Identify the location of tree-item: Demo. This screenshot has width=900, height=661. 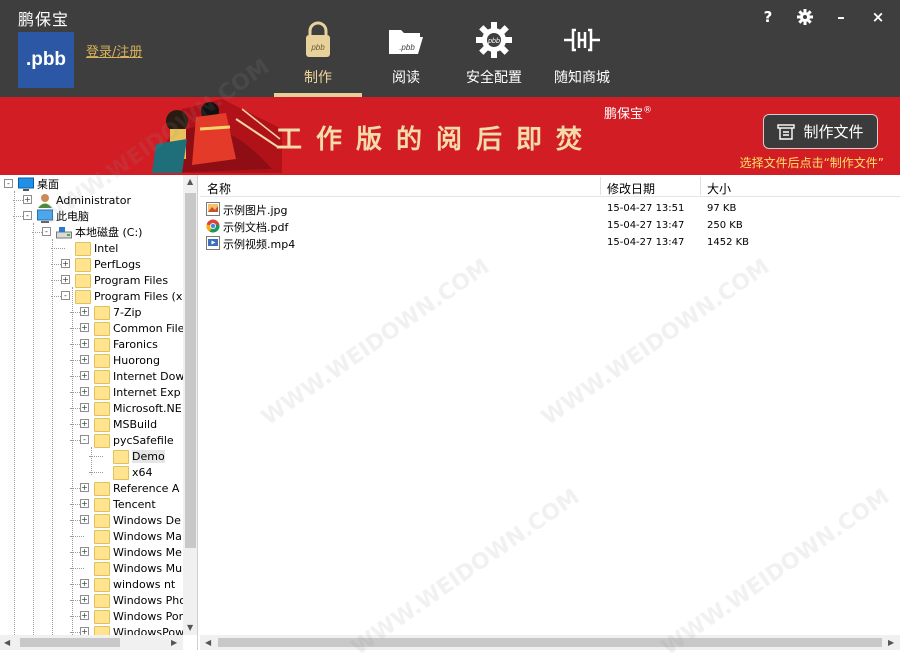
(139, 456).